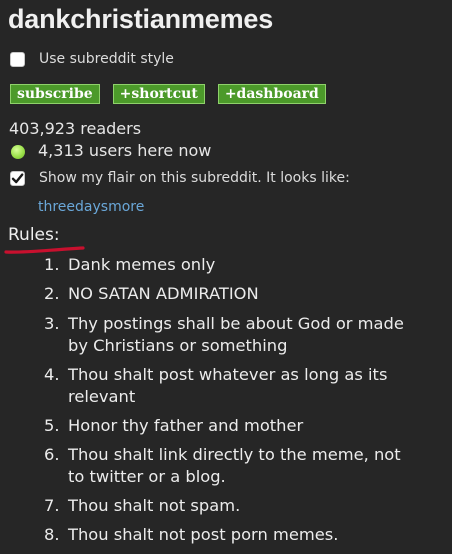 Image resolution: width=452 pixels, height=554 pixels. What do you see at coordinates (55, 94) in the screenshot?
I see `subscribe-button: subscribe` at bounding box center [55, 94].